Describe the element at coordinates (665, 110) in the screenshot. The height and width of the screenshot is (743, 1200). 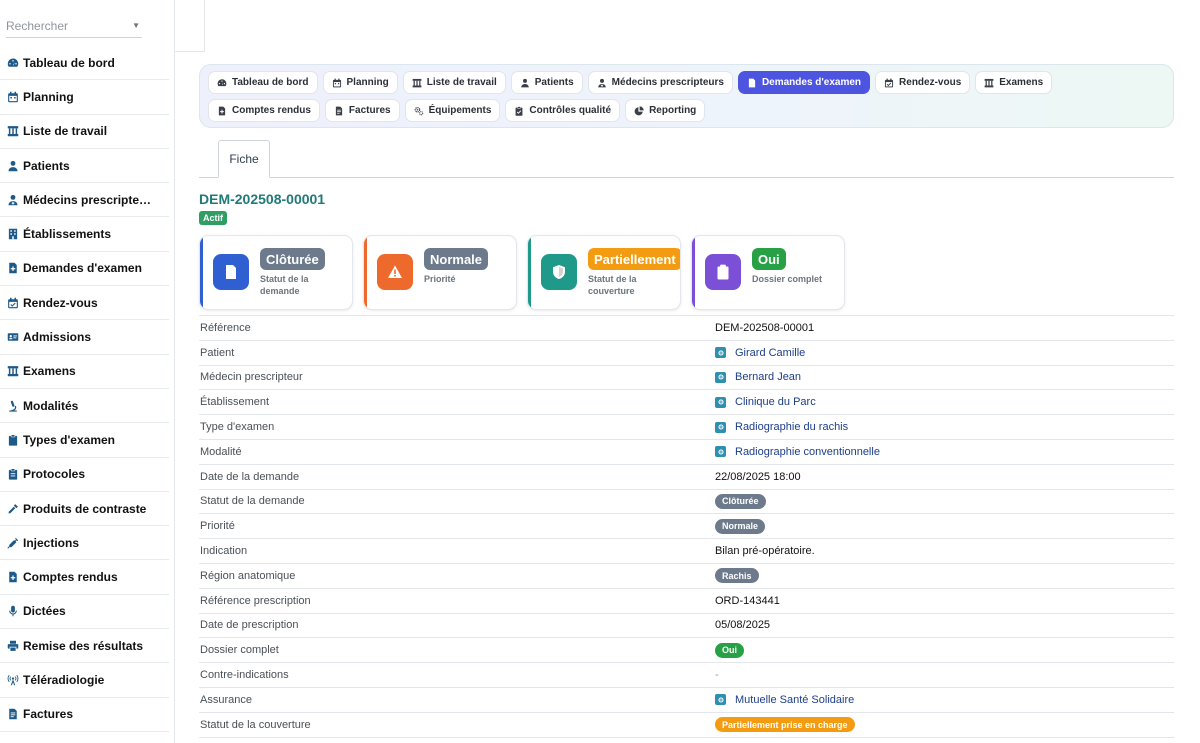
I see `module-nav-item: Reporting` at that location.